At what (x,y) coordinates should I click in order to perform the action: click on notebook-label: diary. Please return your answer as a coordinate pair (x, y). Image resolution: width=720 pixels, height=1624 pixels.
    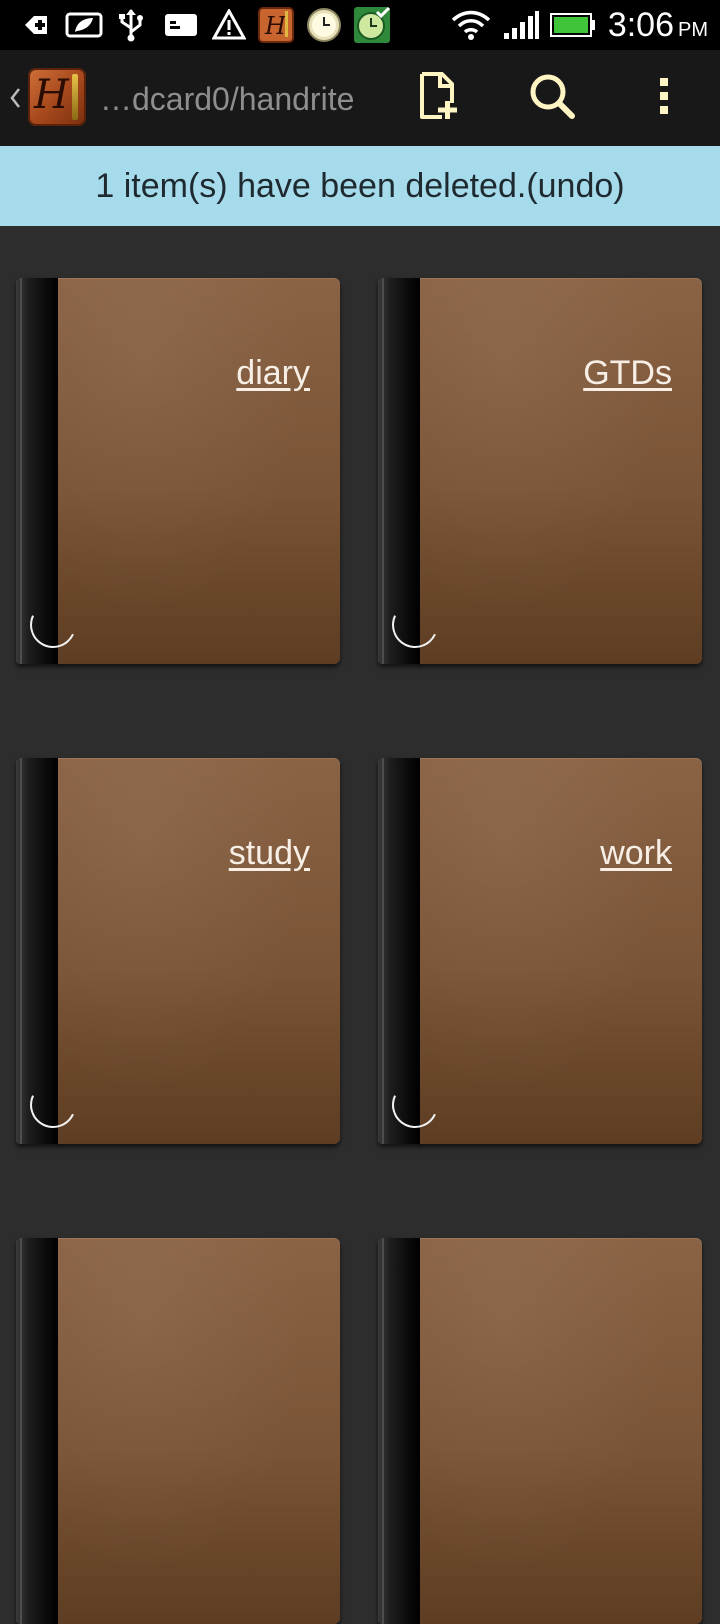
    Looking at the image, I should click on (273, 373).